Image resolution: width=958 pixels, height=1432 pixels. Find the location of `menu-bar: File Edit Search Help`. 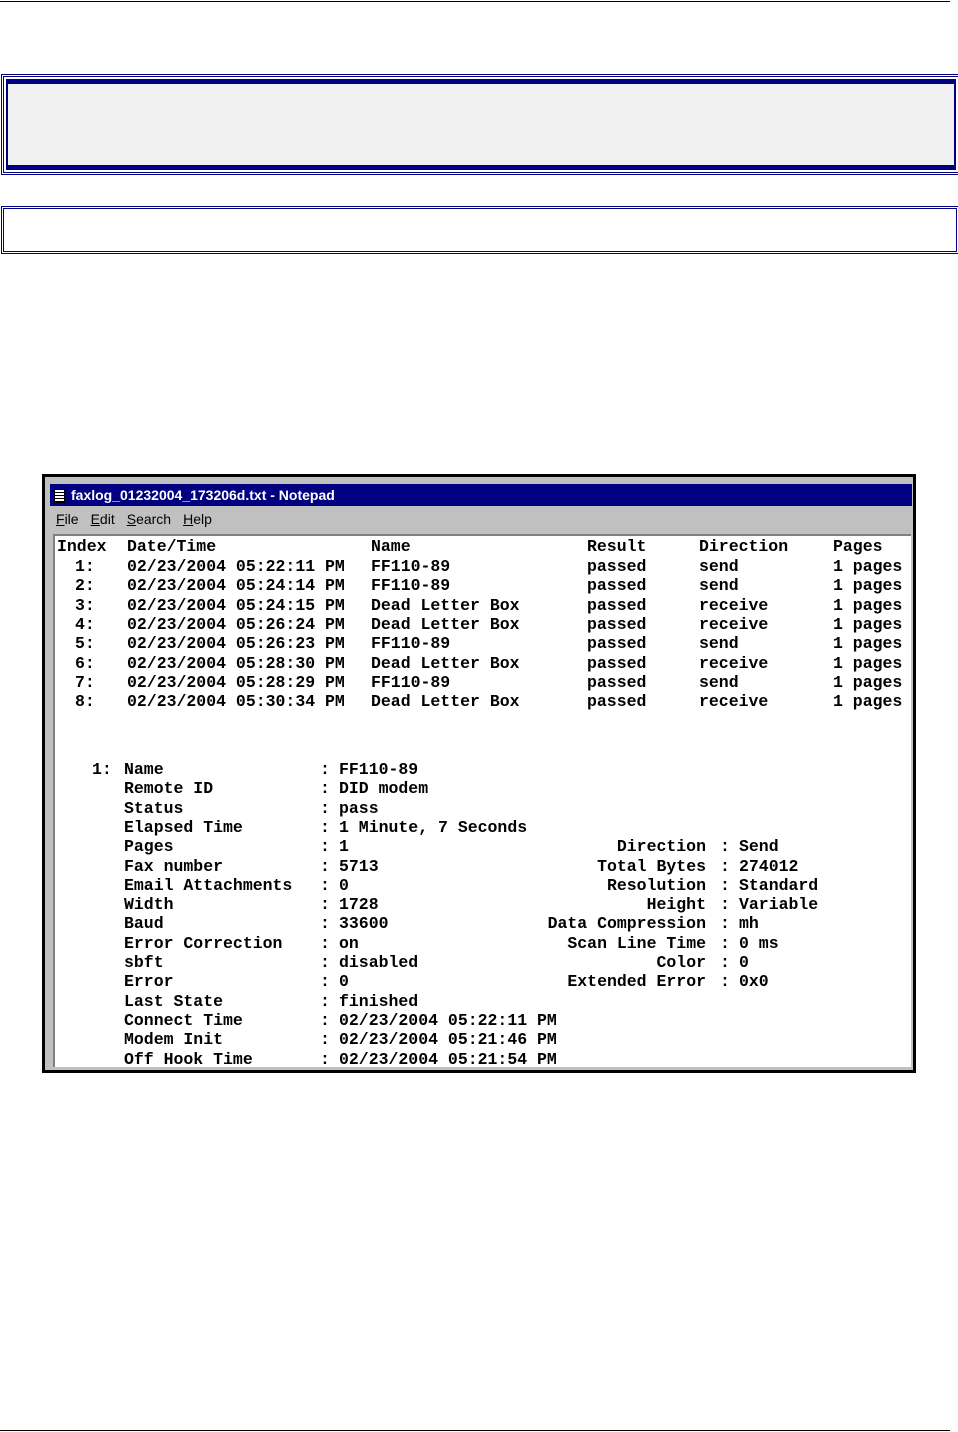

menu-bar: File Edit Search Help is located at coordinates (134, 519).